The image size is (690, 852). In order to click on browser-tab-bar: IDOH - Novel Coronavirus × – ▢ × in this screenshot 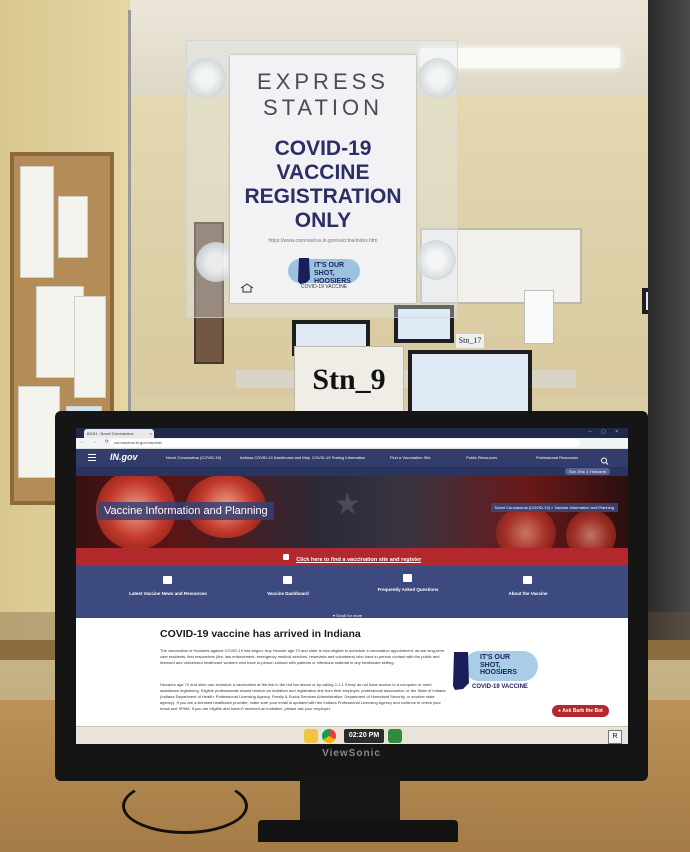, I will do `click(352, 433)`.